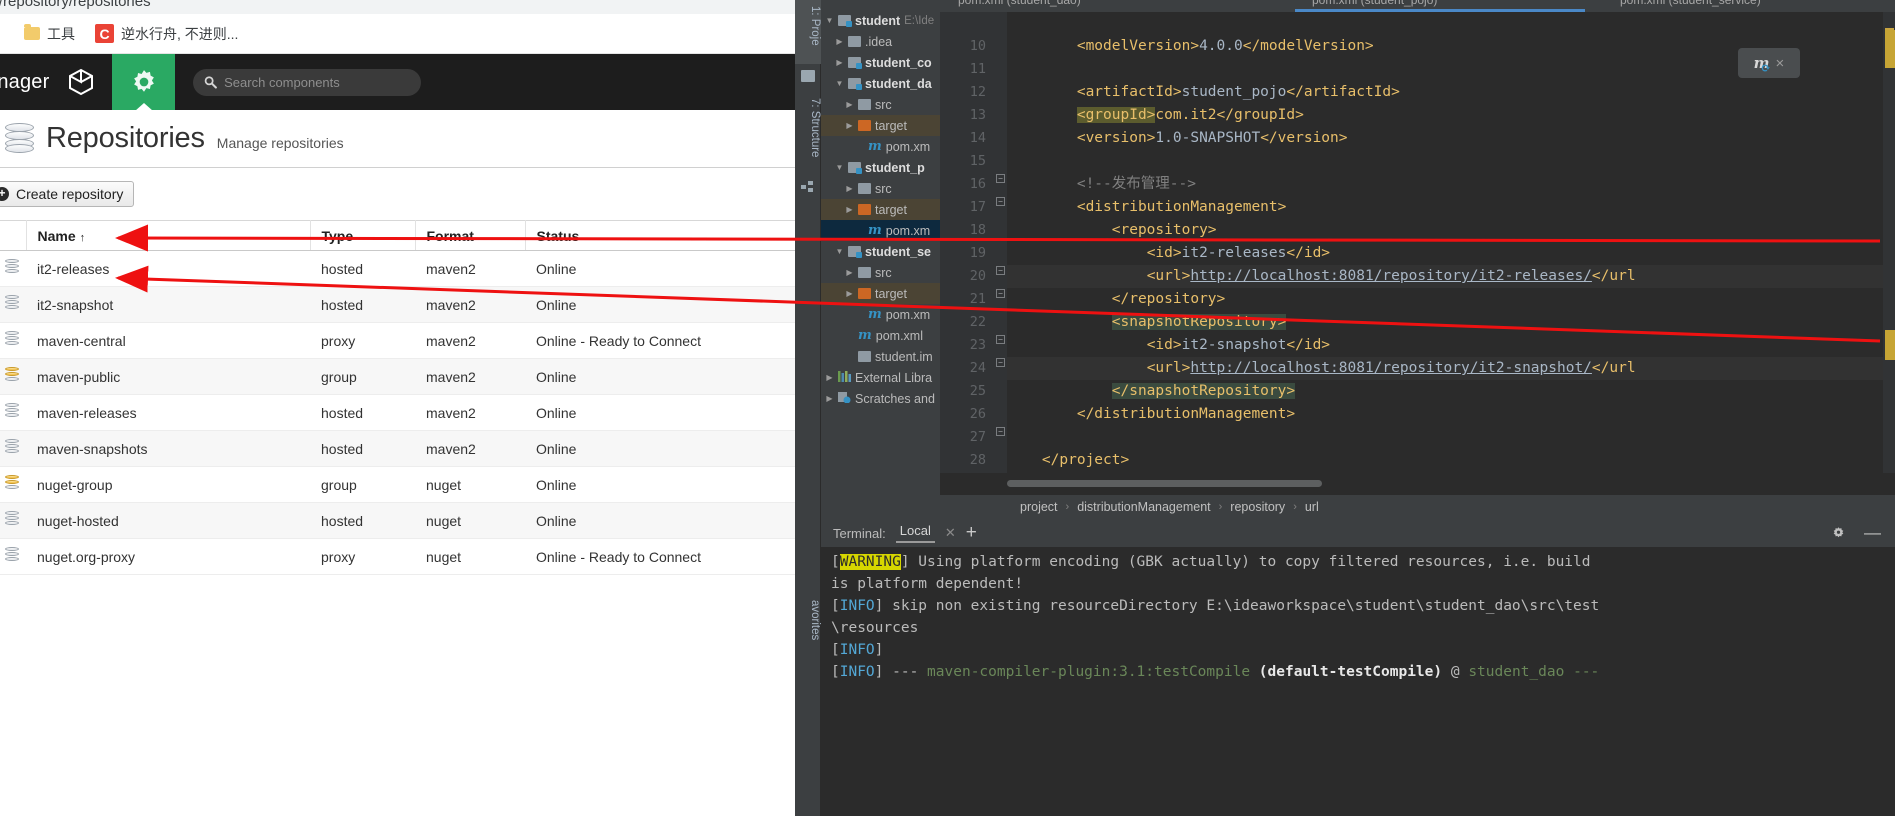  Describe the element at coordinates (168, 376) in the screenshot. I see `cell-name: maven-public` at that location.